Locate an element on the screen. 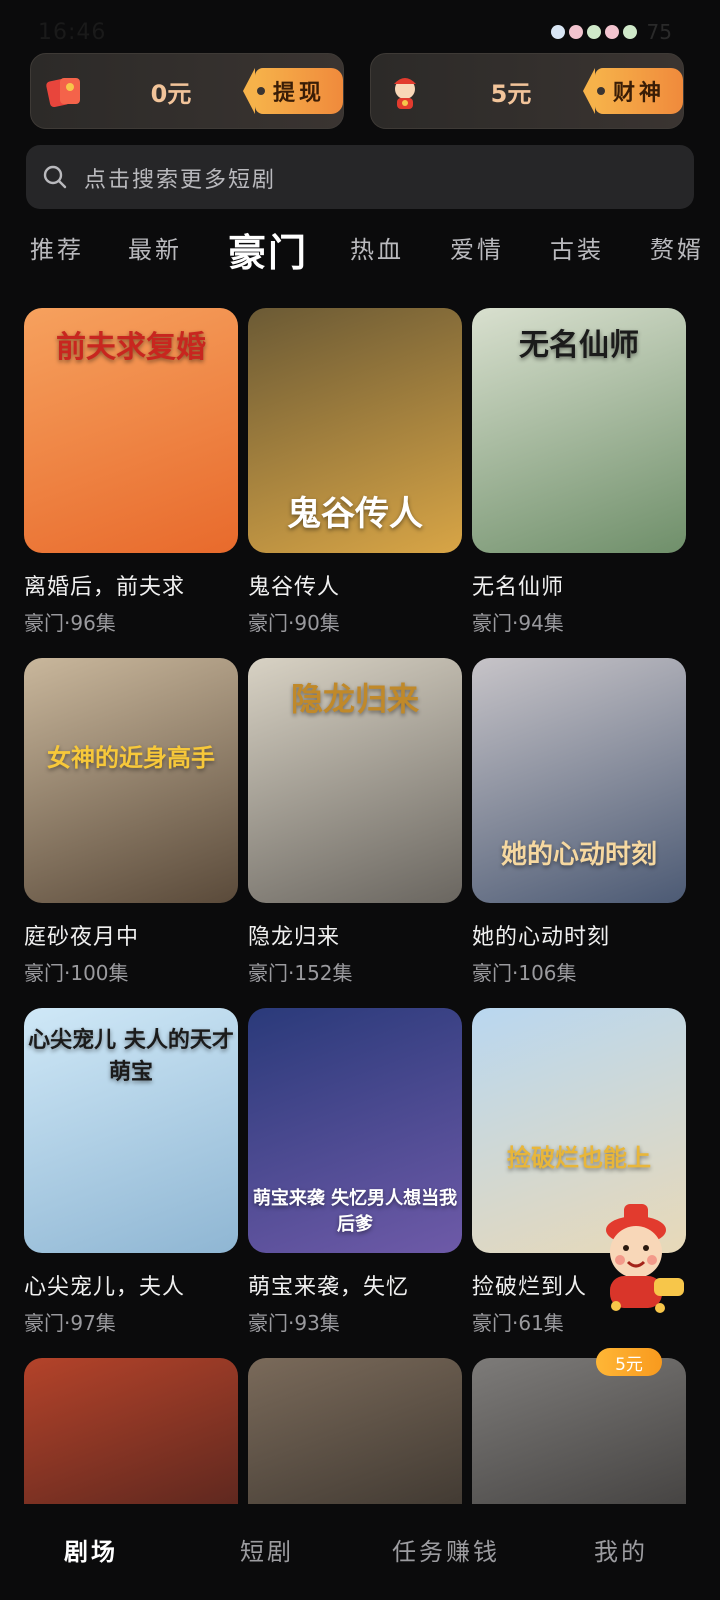 Image resolution: width=720 pixels, height=1600 pixels. drama-meta: 豪门·94集 is located at coordinates (518, 623).